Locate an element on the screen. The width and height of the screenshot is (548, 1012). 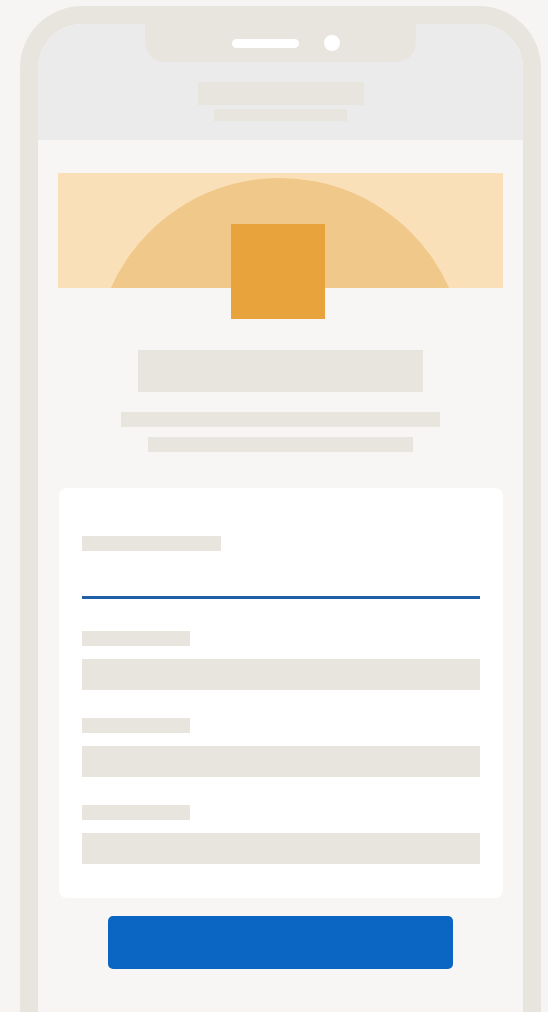
speaker-icon is located at coordinates (265, 43).